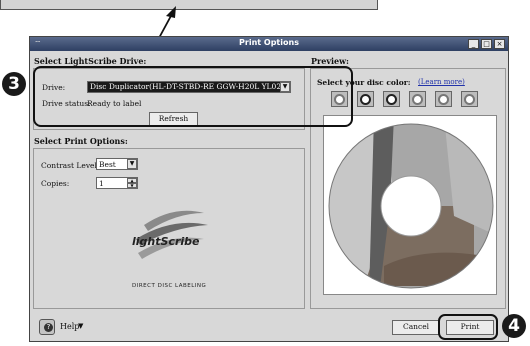  Describe the element at coordinates (117, 183) in the screenshot. I see `copies-stepper: 1 ▲ ▼` at that location.